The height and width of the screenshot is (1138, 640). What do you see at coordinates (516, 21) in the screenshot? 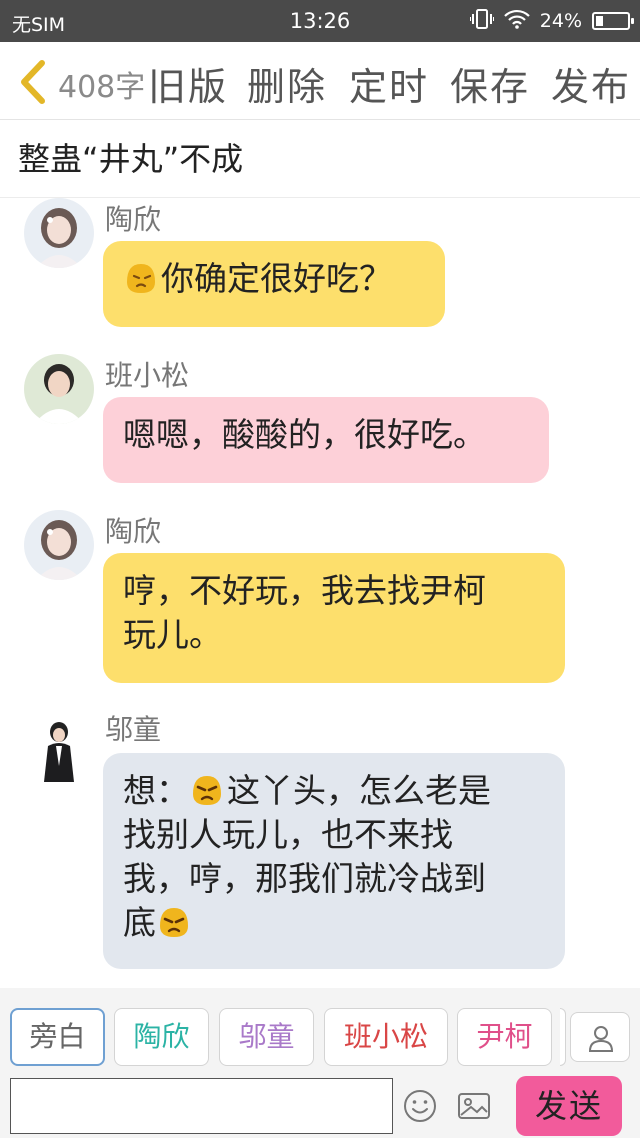
I see `wifi-icon` at bounding box center [516, 21].